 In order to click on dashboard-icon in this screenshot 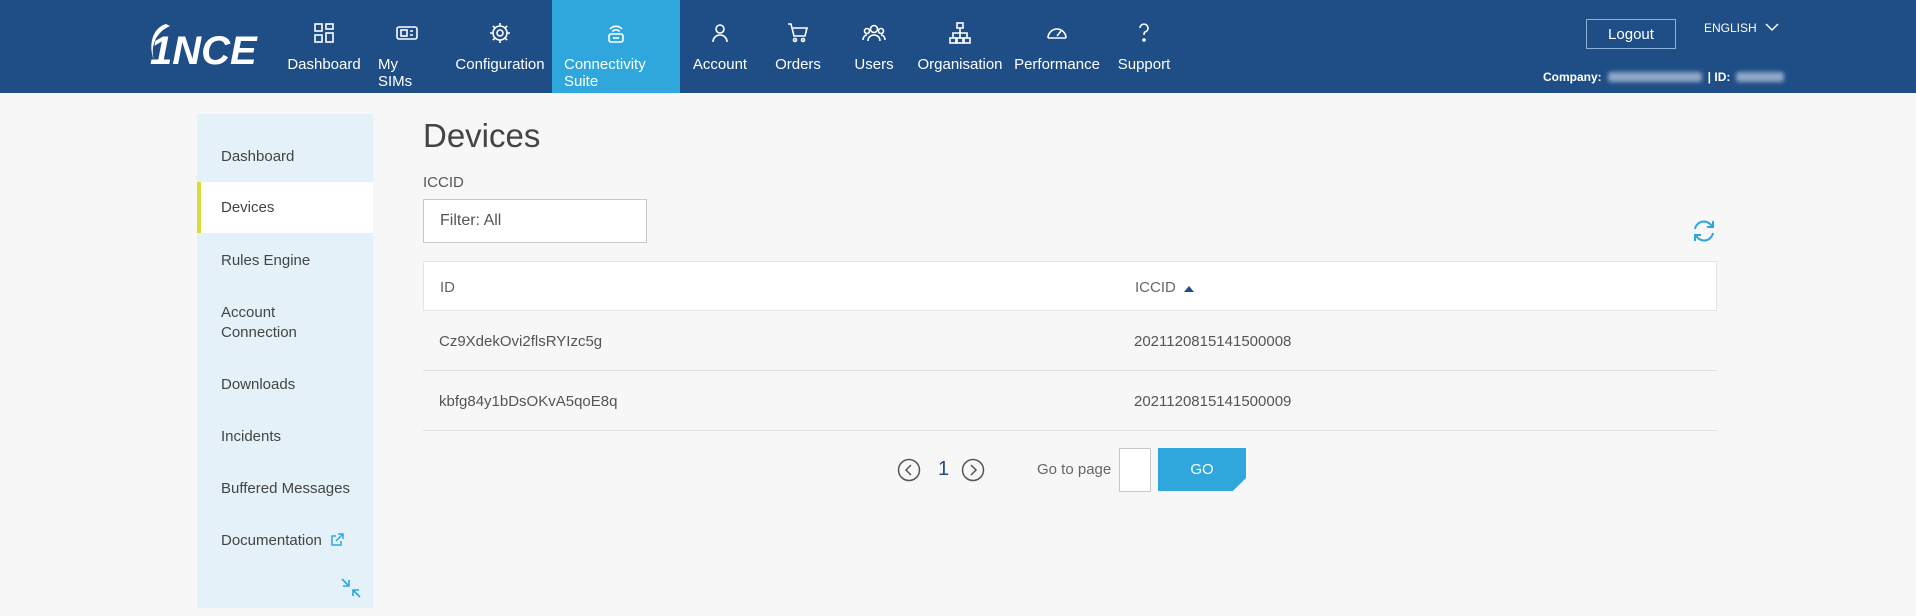, I will do `click(324, 33)`.